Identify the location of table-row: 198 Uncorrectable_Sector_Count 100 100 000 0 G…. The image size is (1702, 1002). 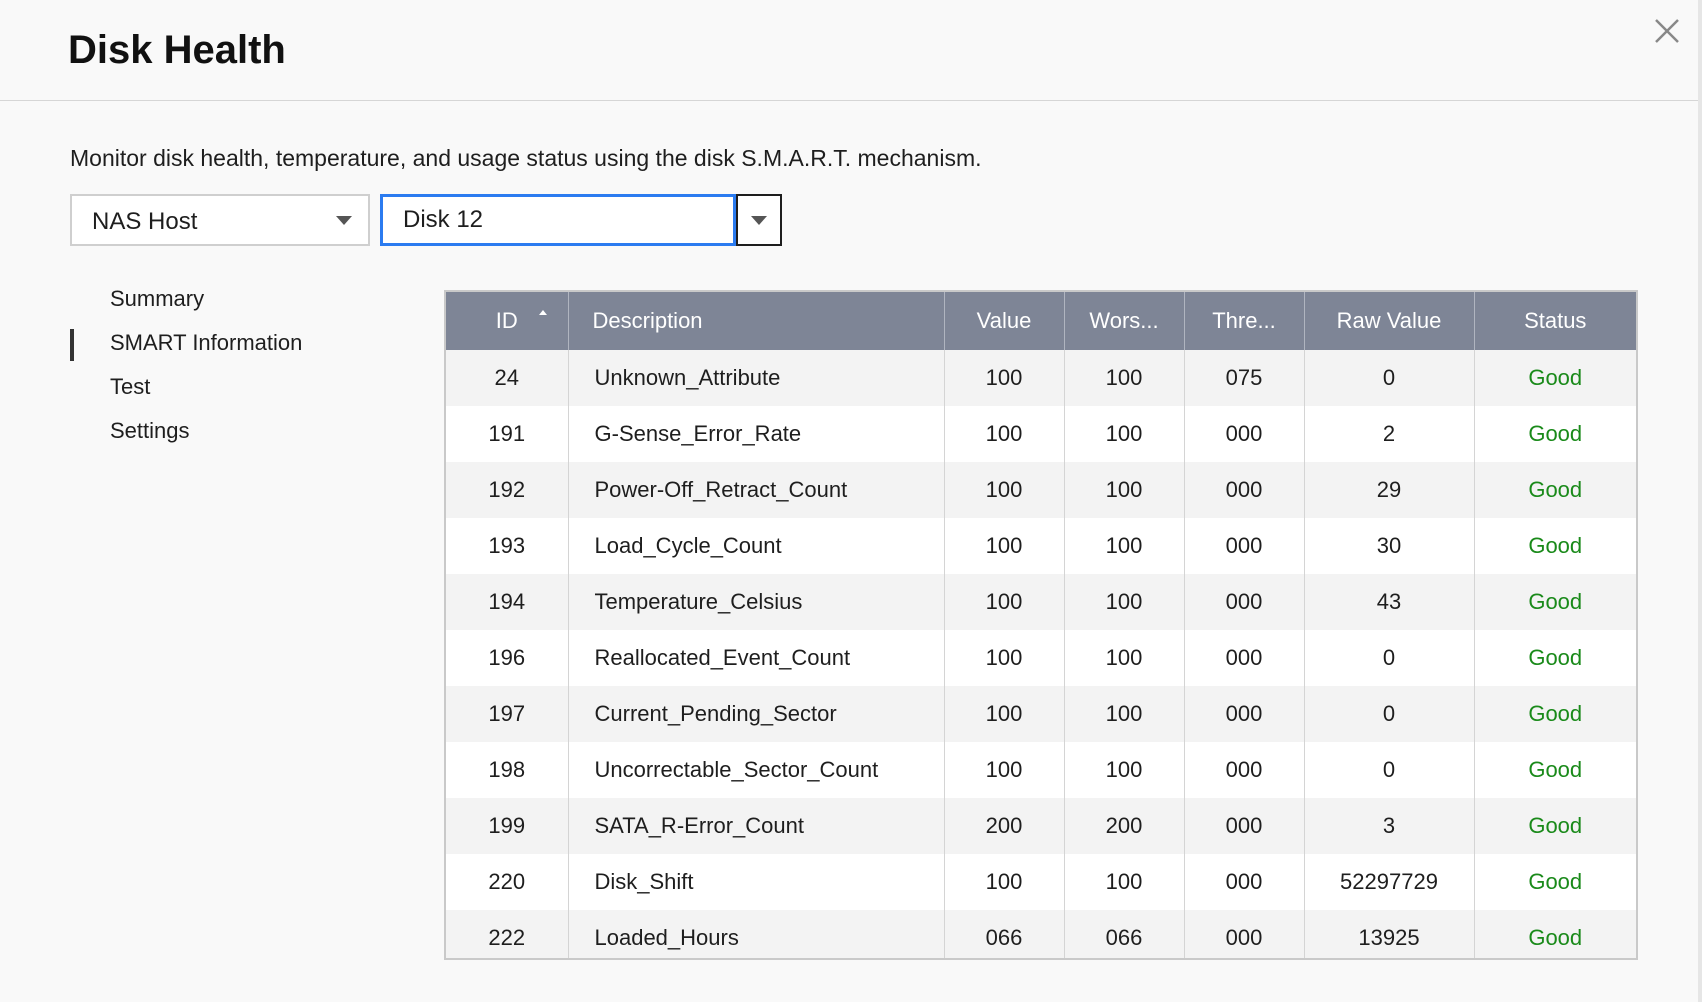
(1041, 770).